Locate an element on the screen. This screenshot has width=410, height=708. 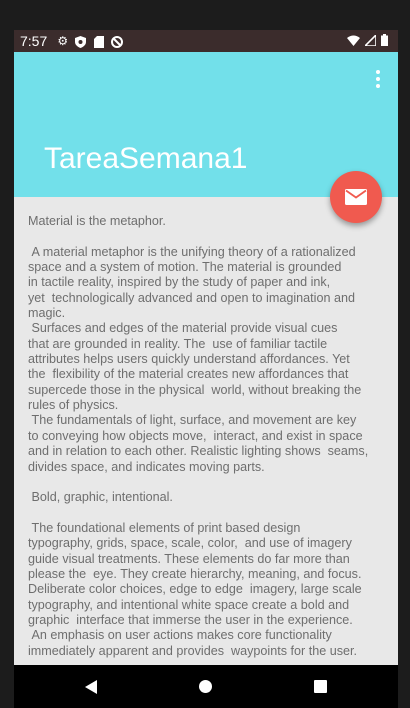
no-sync-icon is located at coordinates (117, 41).